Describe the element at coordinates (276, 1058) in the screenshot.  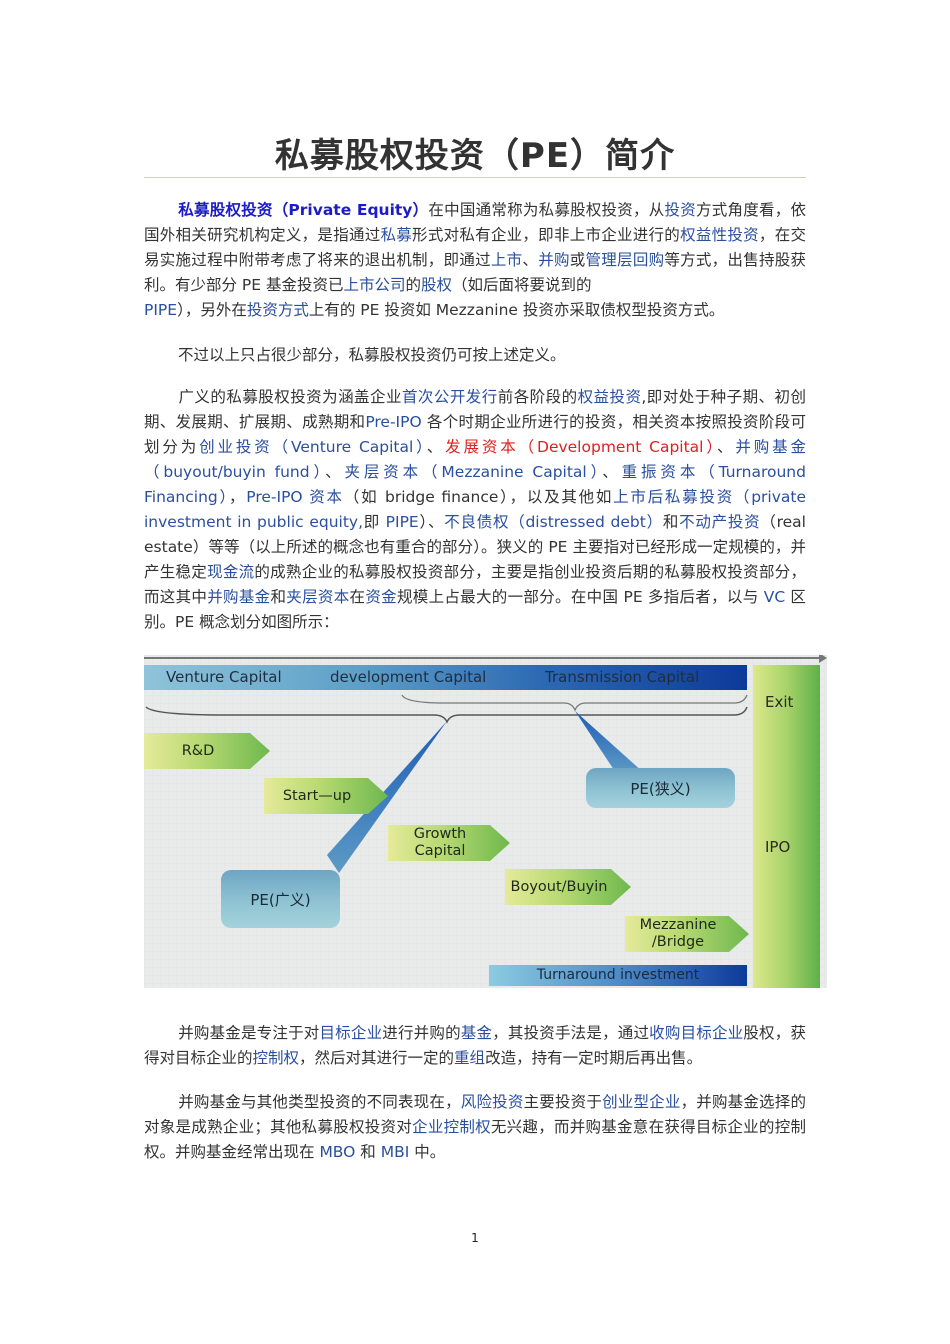
I see `link-control-right: 控制权` at that location.